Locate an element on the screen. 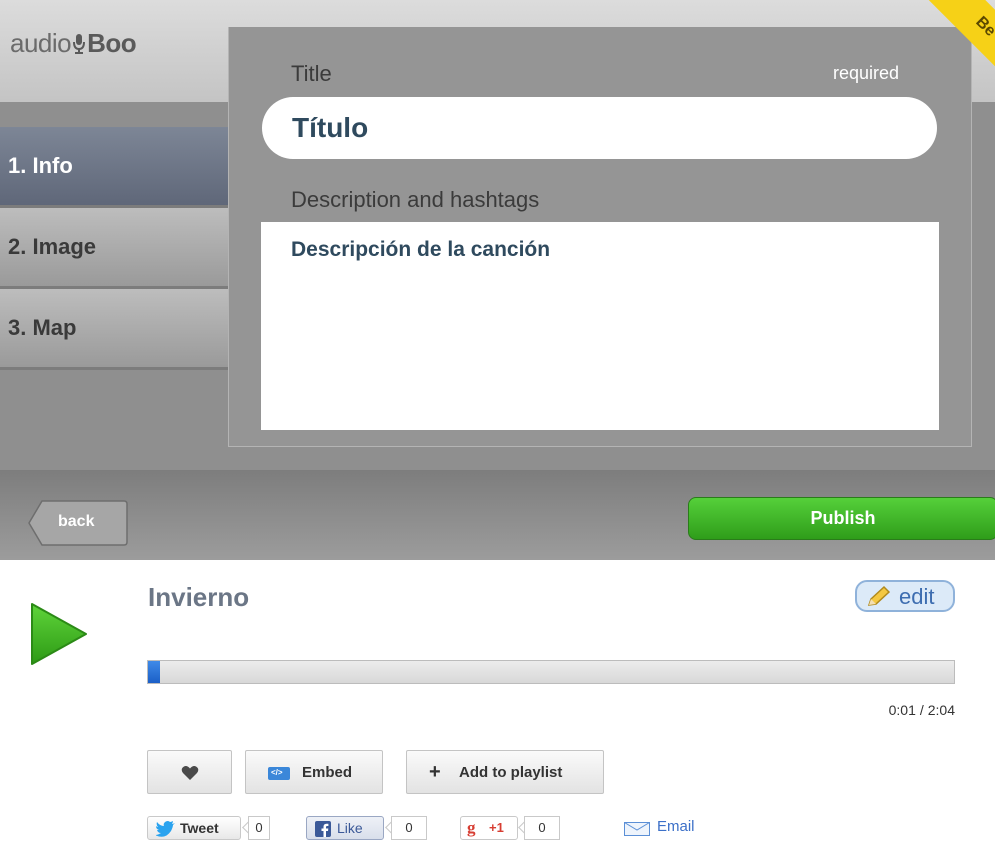 The width and height of the screenshot is (995, 843). google-plus-one-count: 0 is located at coordinates (542, 828).